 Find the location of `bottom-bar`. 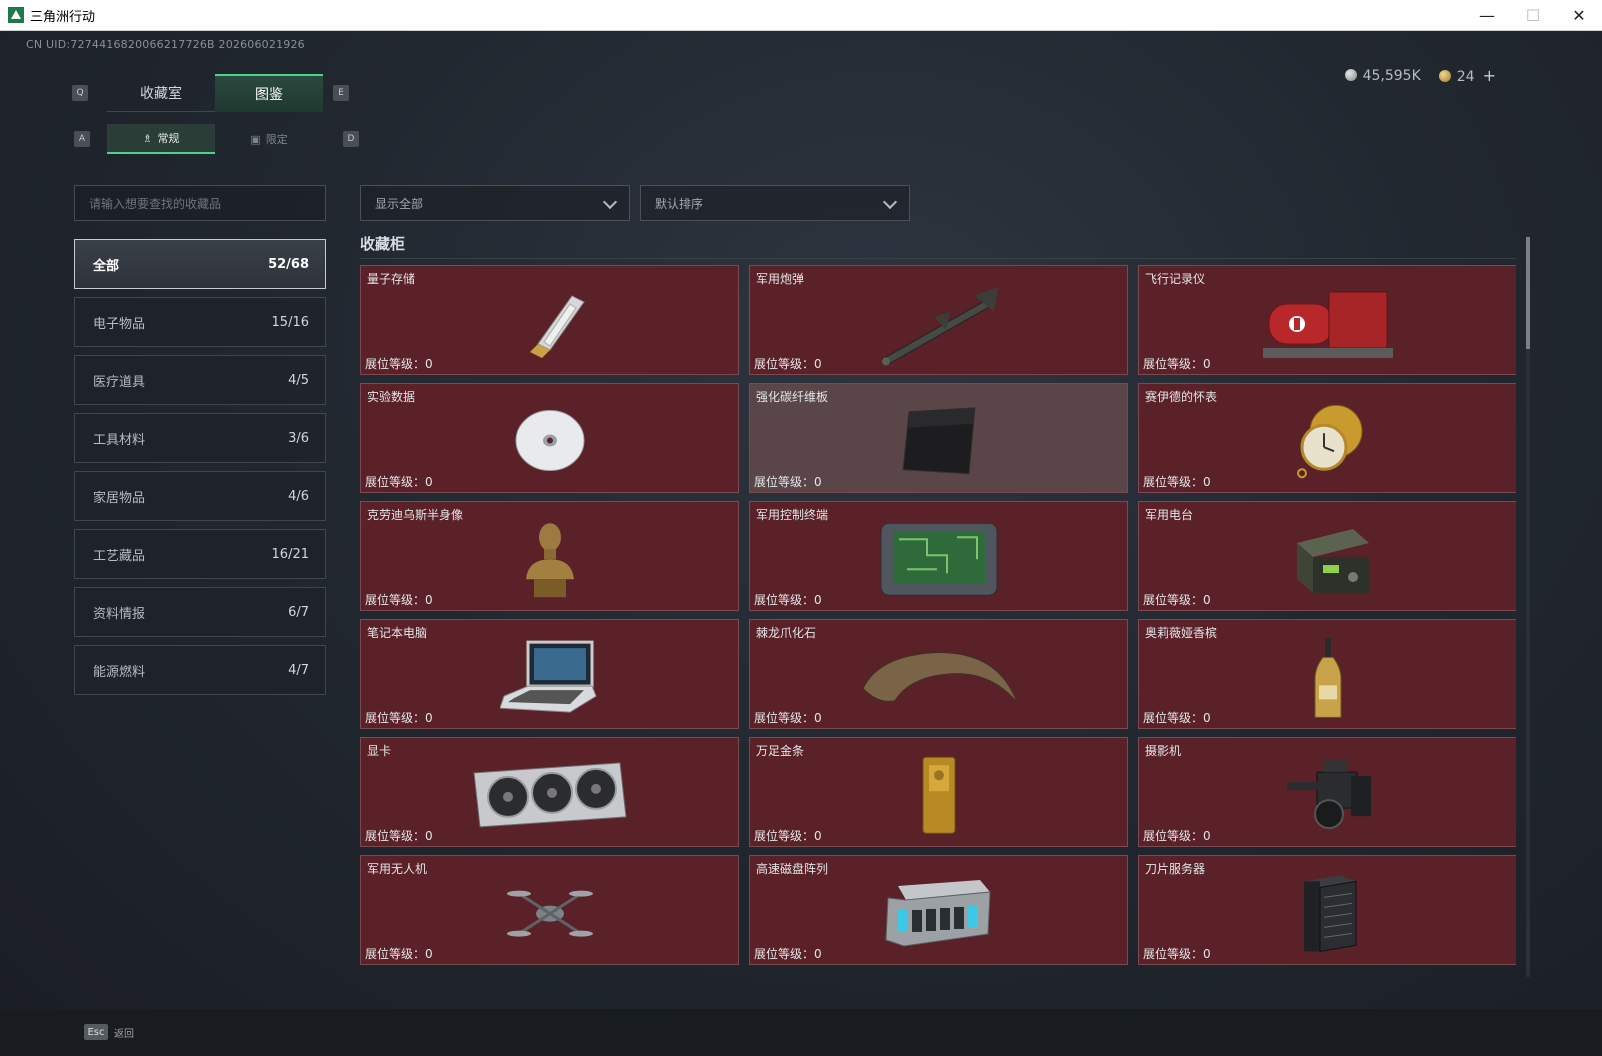

bottom-bar is located at coordinates (801, 1032).